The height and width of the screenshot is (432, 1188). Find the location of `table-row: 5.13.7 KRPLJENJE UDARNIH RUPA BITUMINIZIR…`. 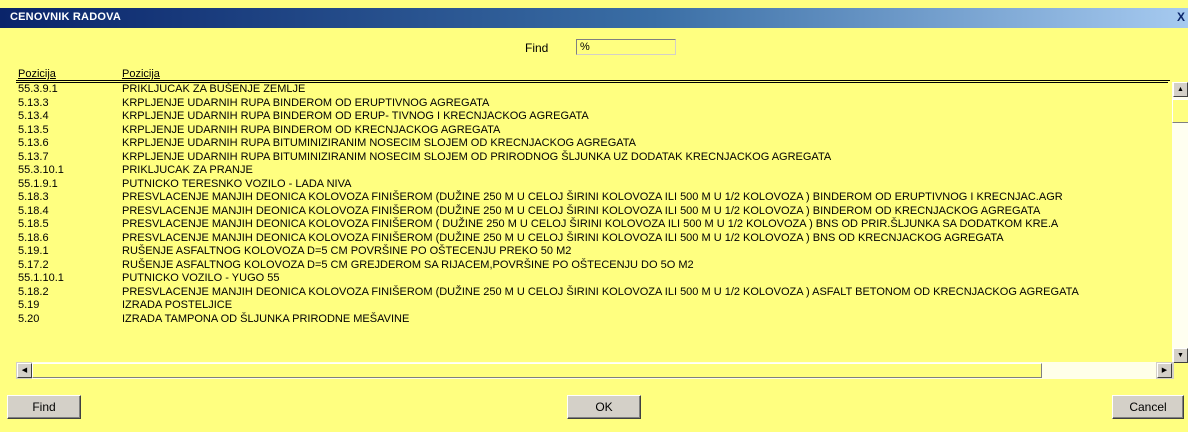

table-row: 5.13.7 KRPLJENJE UDARNIH RUPA BITUMINIZIR… is located at coordinates (592, 158).